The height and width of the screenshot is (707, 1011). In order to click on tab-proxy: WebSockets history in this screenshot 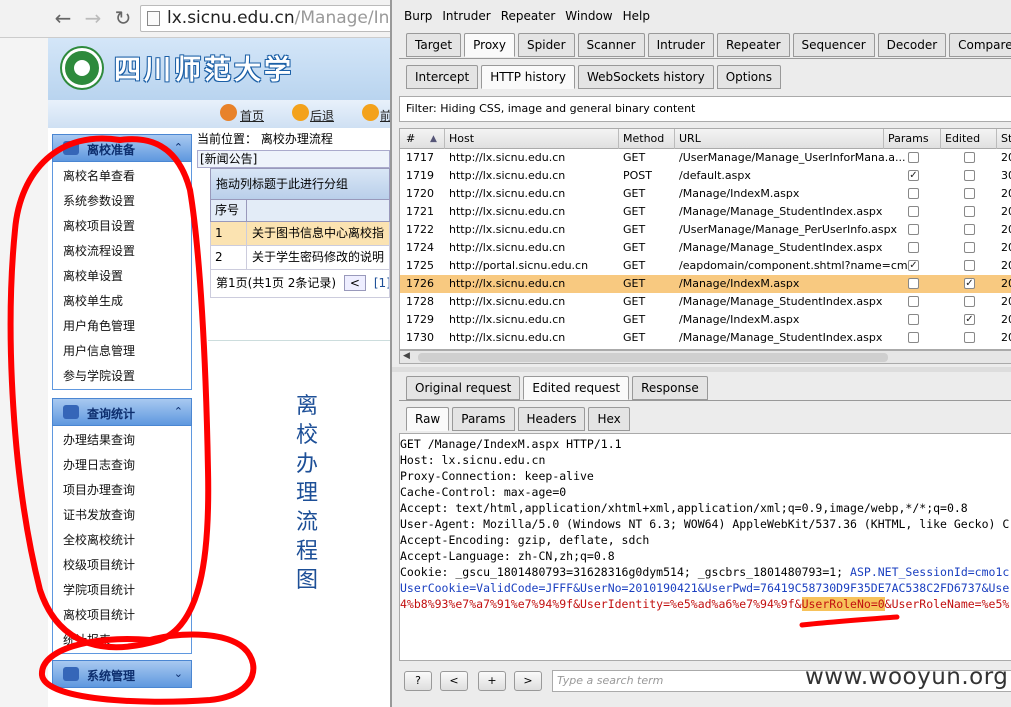, I will do `click(646, 77)`.